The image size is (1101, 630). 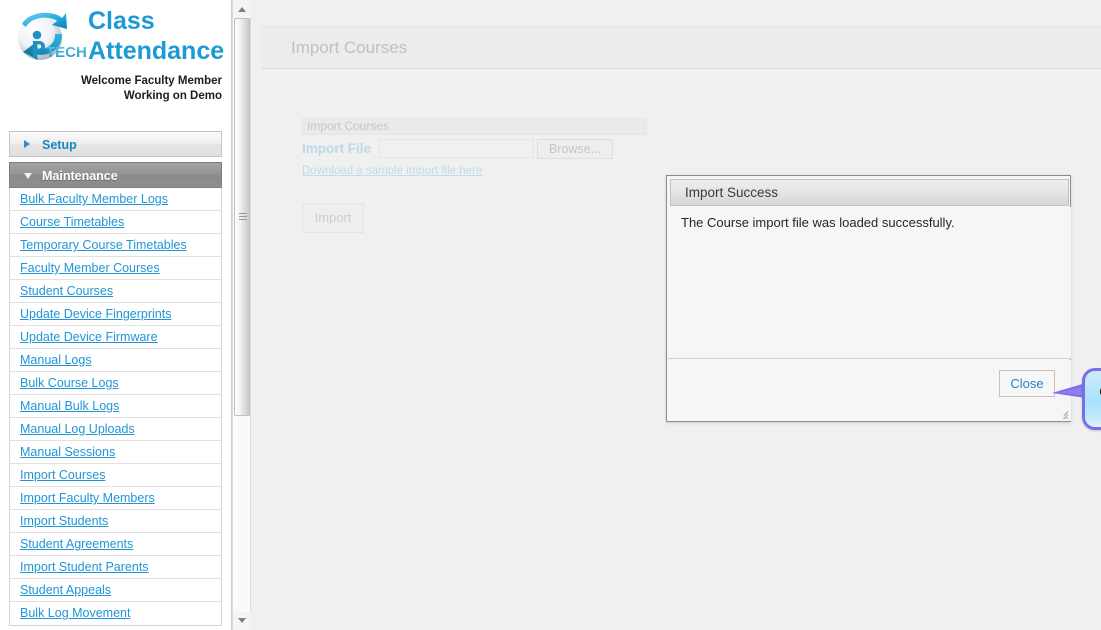 What do you see at coordinates (1069, 390) in the screenshot?
I see `callout-pointer-icon` at bounding box center [1069, 390].